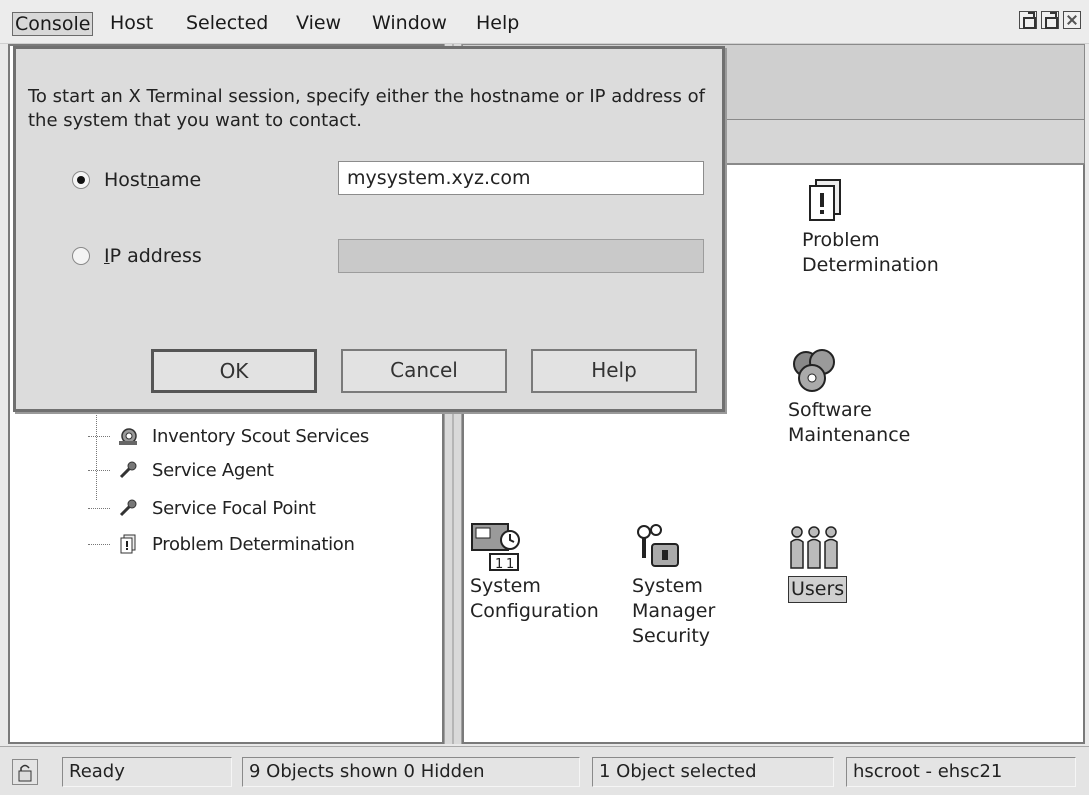 The width and height of the screenshot is (1089, 795). What do you see at coordinates (81, 256) in the screenshot?
I see `ip-address-radio` at bounding box center [81, 256].